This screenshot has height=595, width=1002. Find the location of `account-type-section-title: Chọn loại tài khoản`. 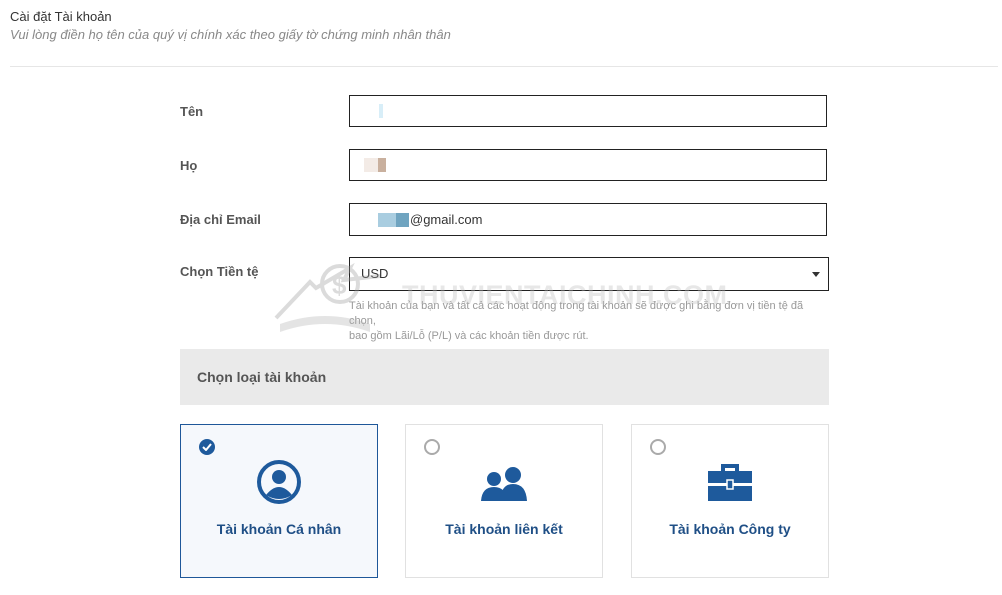

account-type-section-title: Chọn loại tài khoản is located at coordinates (262, 377).